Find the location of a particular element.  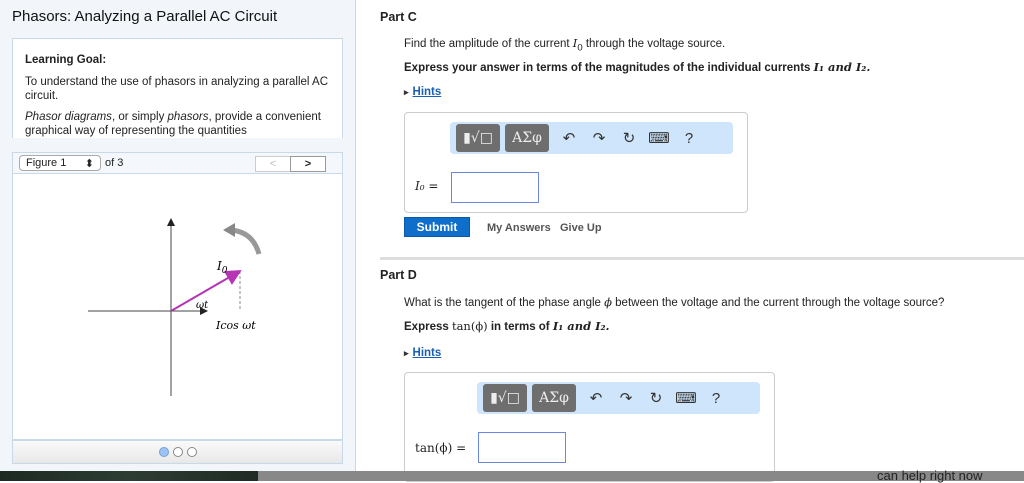

background-strip: can help right now is located at coordinates (512, 475).